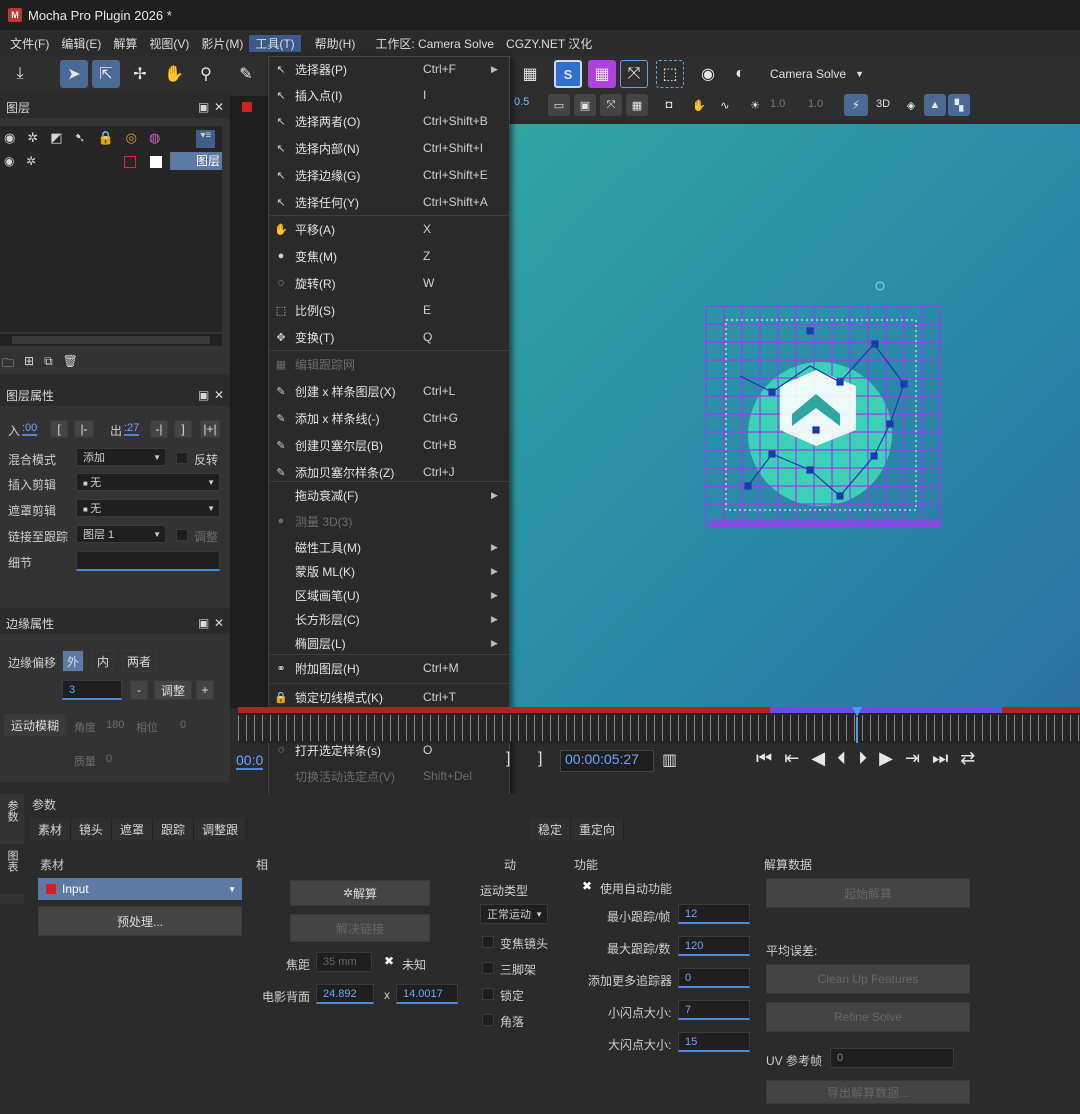  Describe the element at coordinates (92, 690) in the screenshot. I see `edge-value-input: 3` at that location.